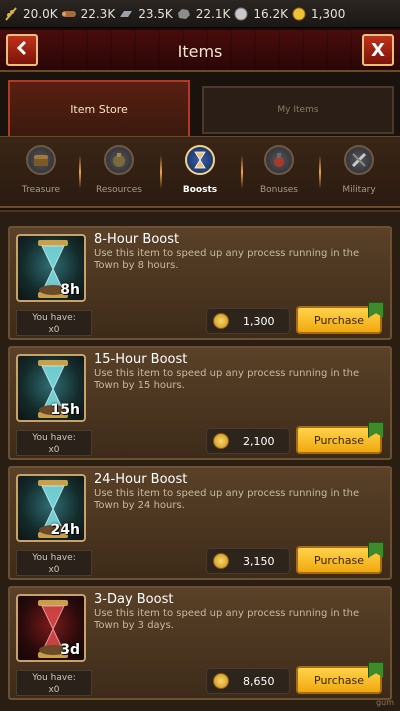  I want to click on resource-iron-value: 23.5K, so click(155, 13).